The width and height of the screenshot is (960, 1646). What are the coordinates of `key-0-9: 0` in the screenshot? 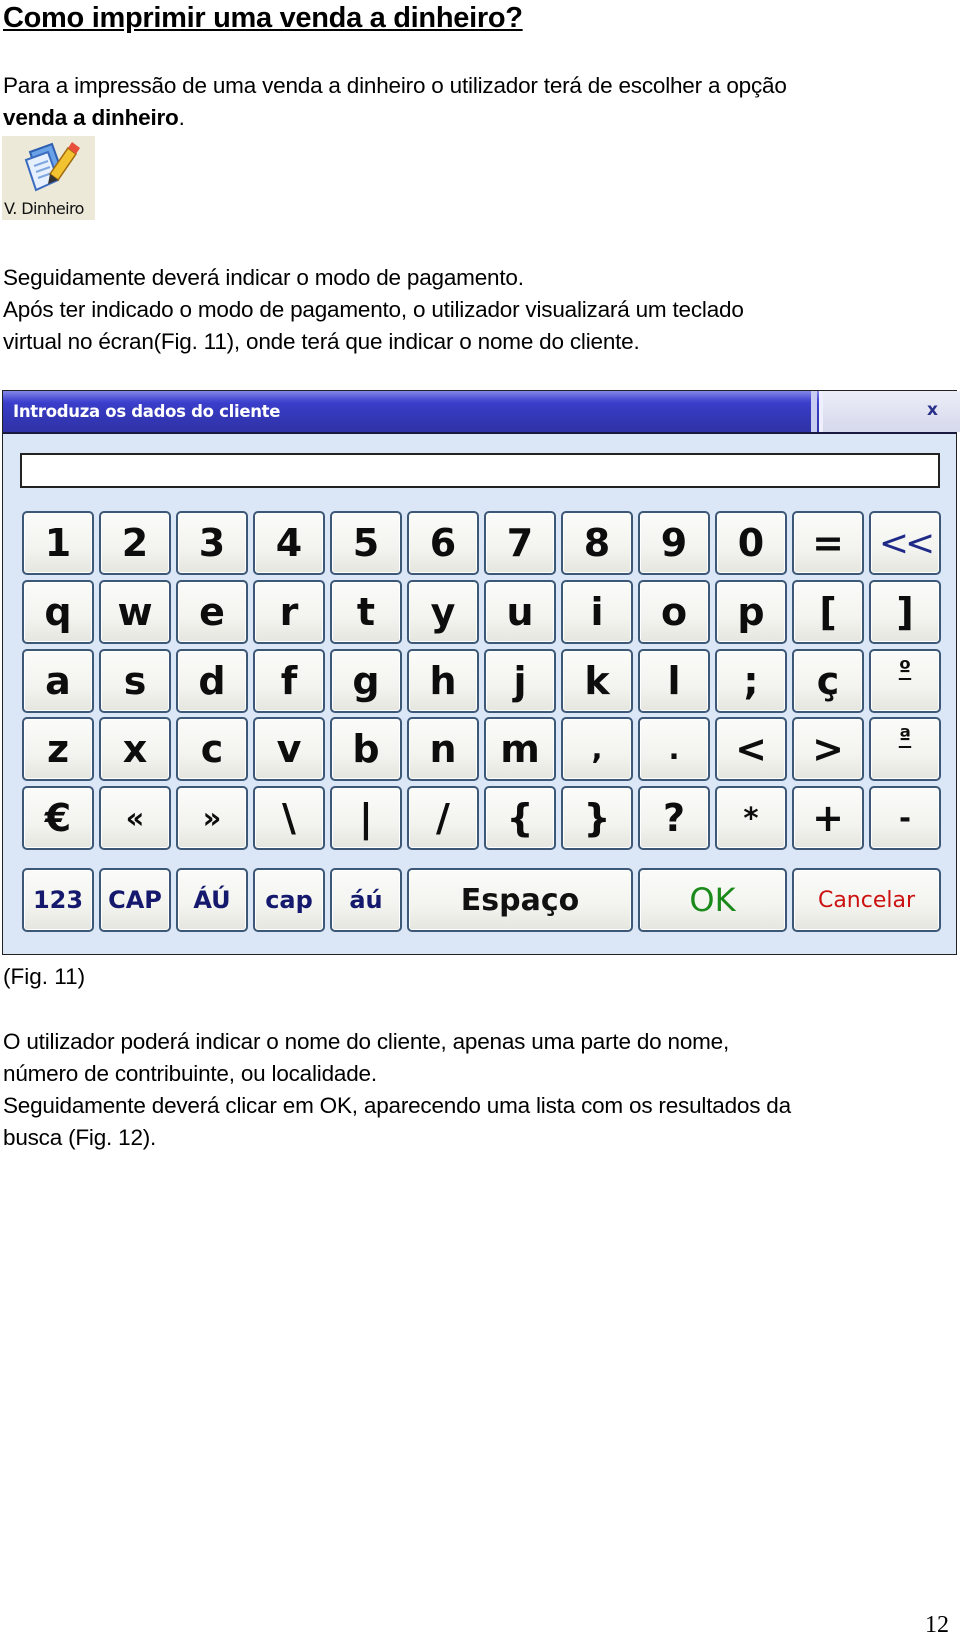 It's located at (751, 543).